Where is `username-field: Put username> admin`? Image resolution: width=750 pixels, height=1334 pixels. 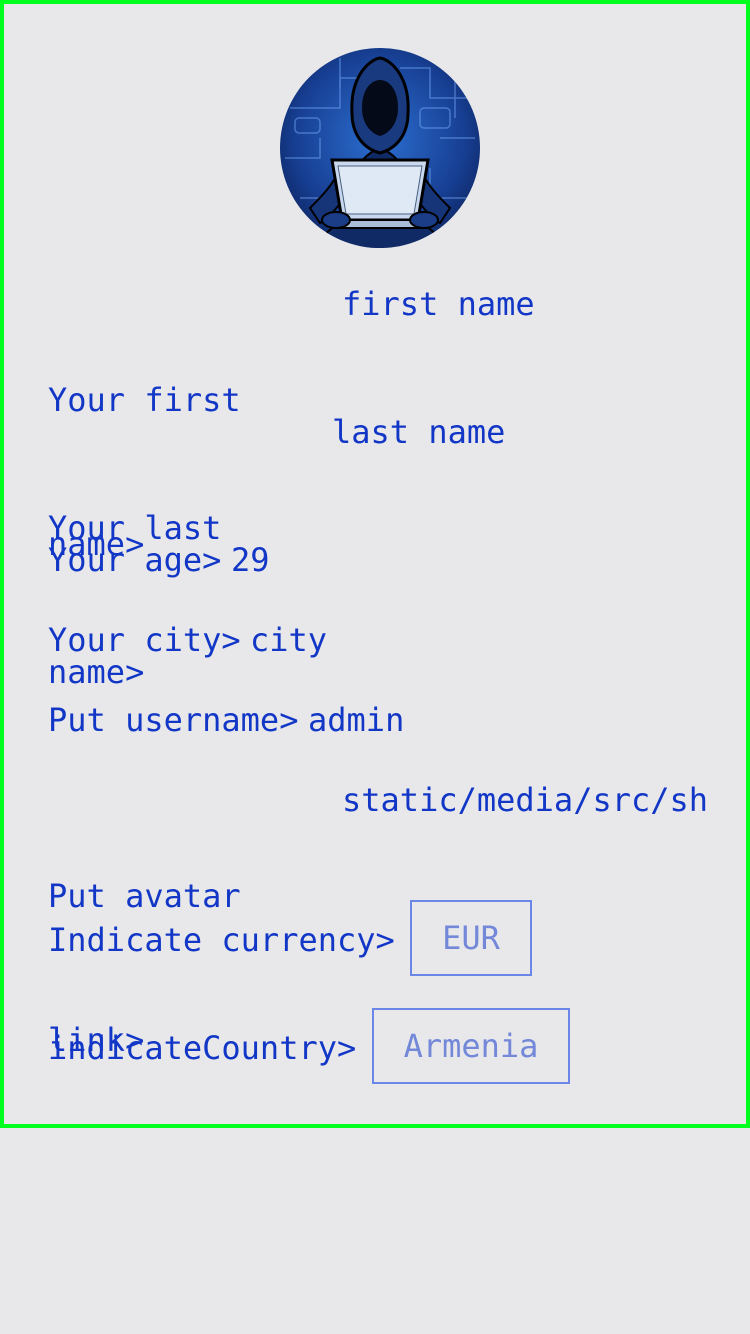
username-field: Put username> admin is located at coordinates (379, 720).